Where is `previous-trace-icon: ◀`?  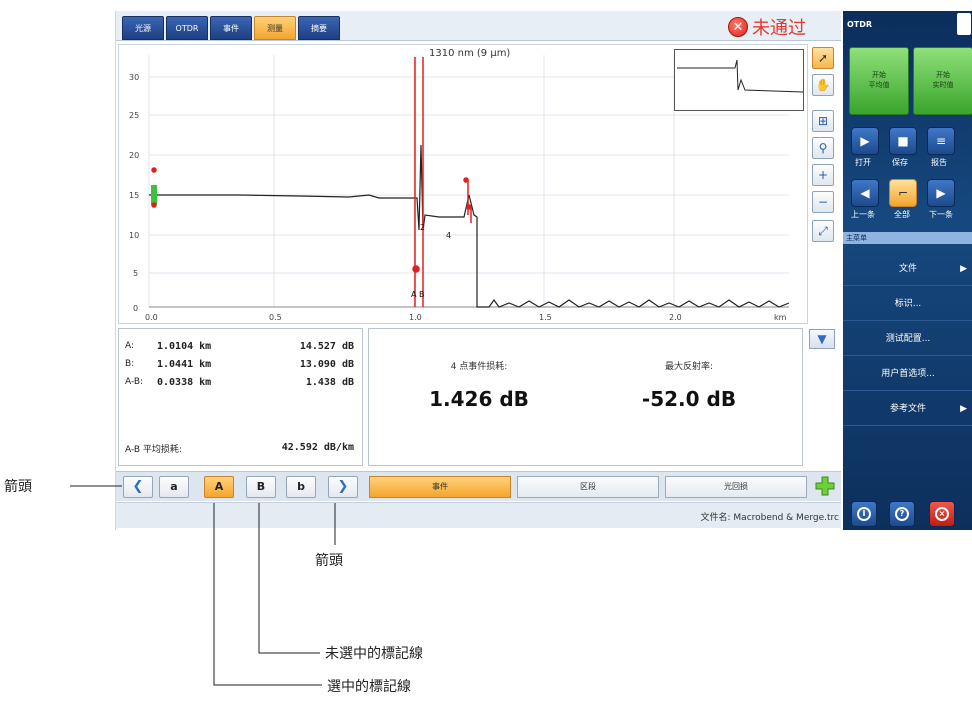 previous-trace-icon: ◀ is located at coordinates (865, 193).